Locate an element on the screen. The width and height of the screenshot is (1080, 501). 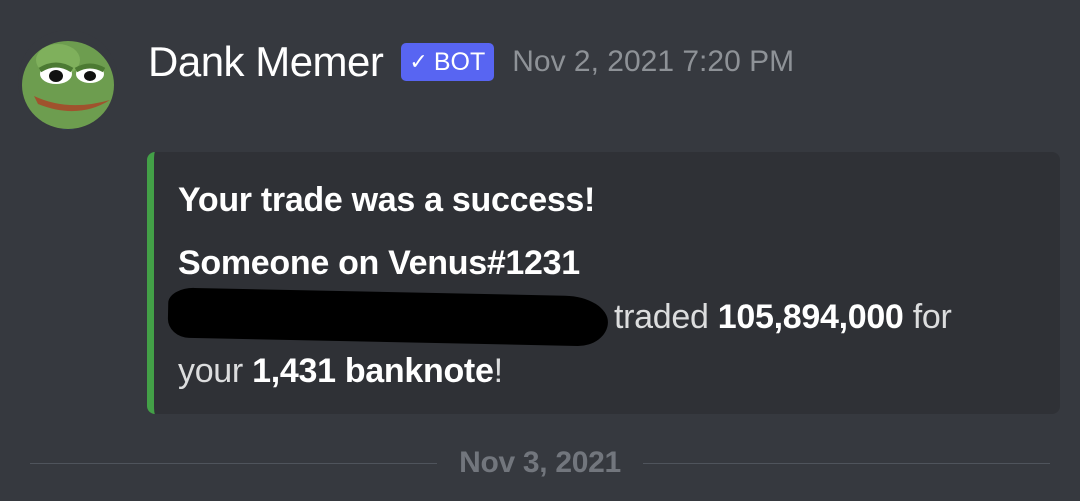
exclaim-text: ! is located at coordinates (498, 371).